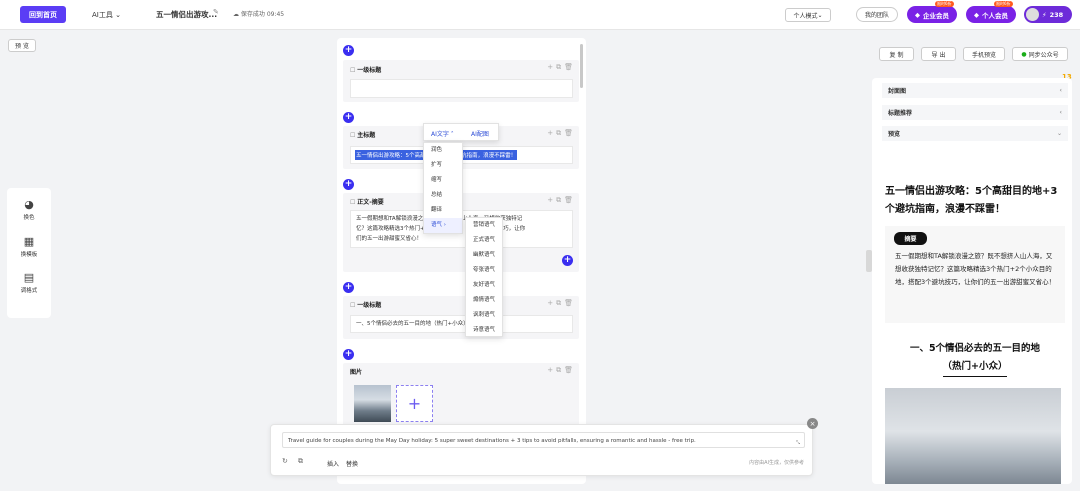  I want to click on ai-text-menu: 润色 扩写 缩写 总结 翻译 语气 ›, so click(443, 188).